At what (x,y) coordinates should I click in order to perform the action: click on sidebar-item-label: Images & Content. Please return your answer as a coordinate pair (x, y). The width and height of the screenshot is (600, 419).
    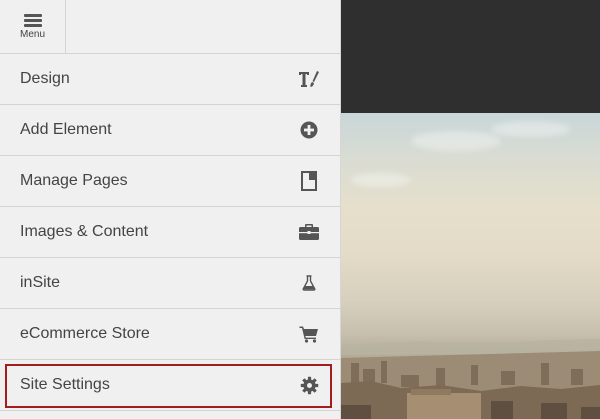
    Looking at the image, I should click on (84, 231).